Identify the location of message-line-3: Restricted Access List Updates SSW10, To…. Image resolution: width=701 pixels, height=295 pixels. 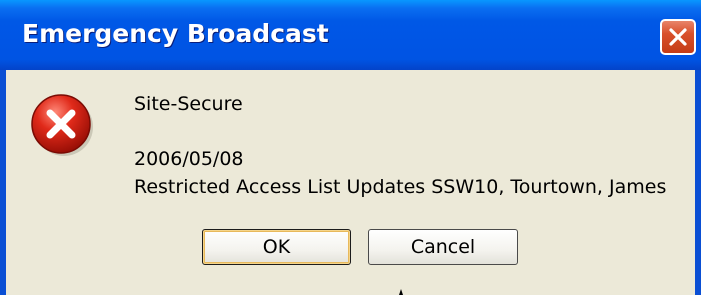
(400, 187).